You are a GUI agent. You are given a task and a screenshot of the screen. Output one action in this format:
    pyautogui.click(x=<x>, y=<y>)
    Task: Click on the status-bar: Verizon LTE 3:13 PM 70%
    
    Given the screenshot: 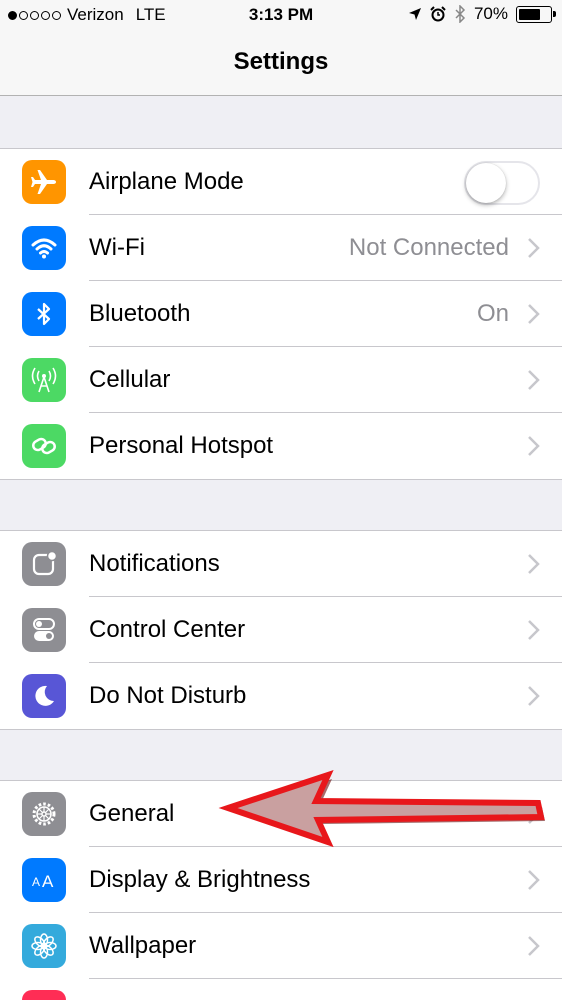 What is the action you would take?
    pyautogui.click(x=281, y=15)
    